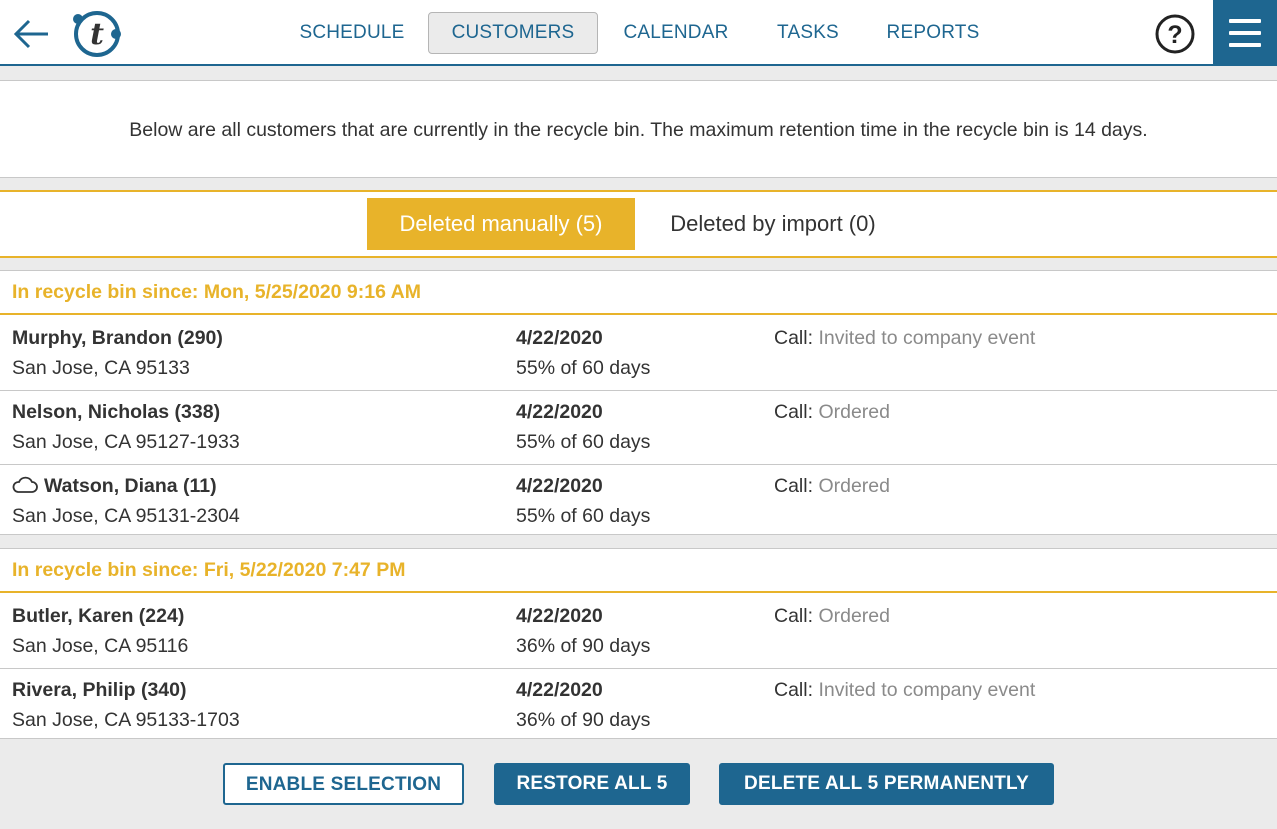 This screenshot has width=1277, height=829. Describe the element at coordinates (116, 412) in the screenshot. I see `customer-name: Nelson, Nicholas (338)` at that location.